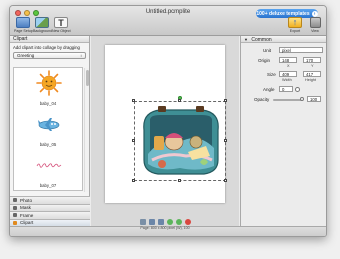  Describe the element at coordinates (48, 144) in the screenshot. I see `clipart-item-label: baby_05` at that location.